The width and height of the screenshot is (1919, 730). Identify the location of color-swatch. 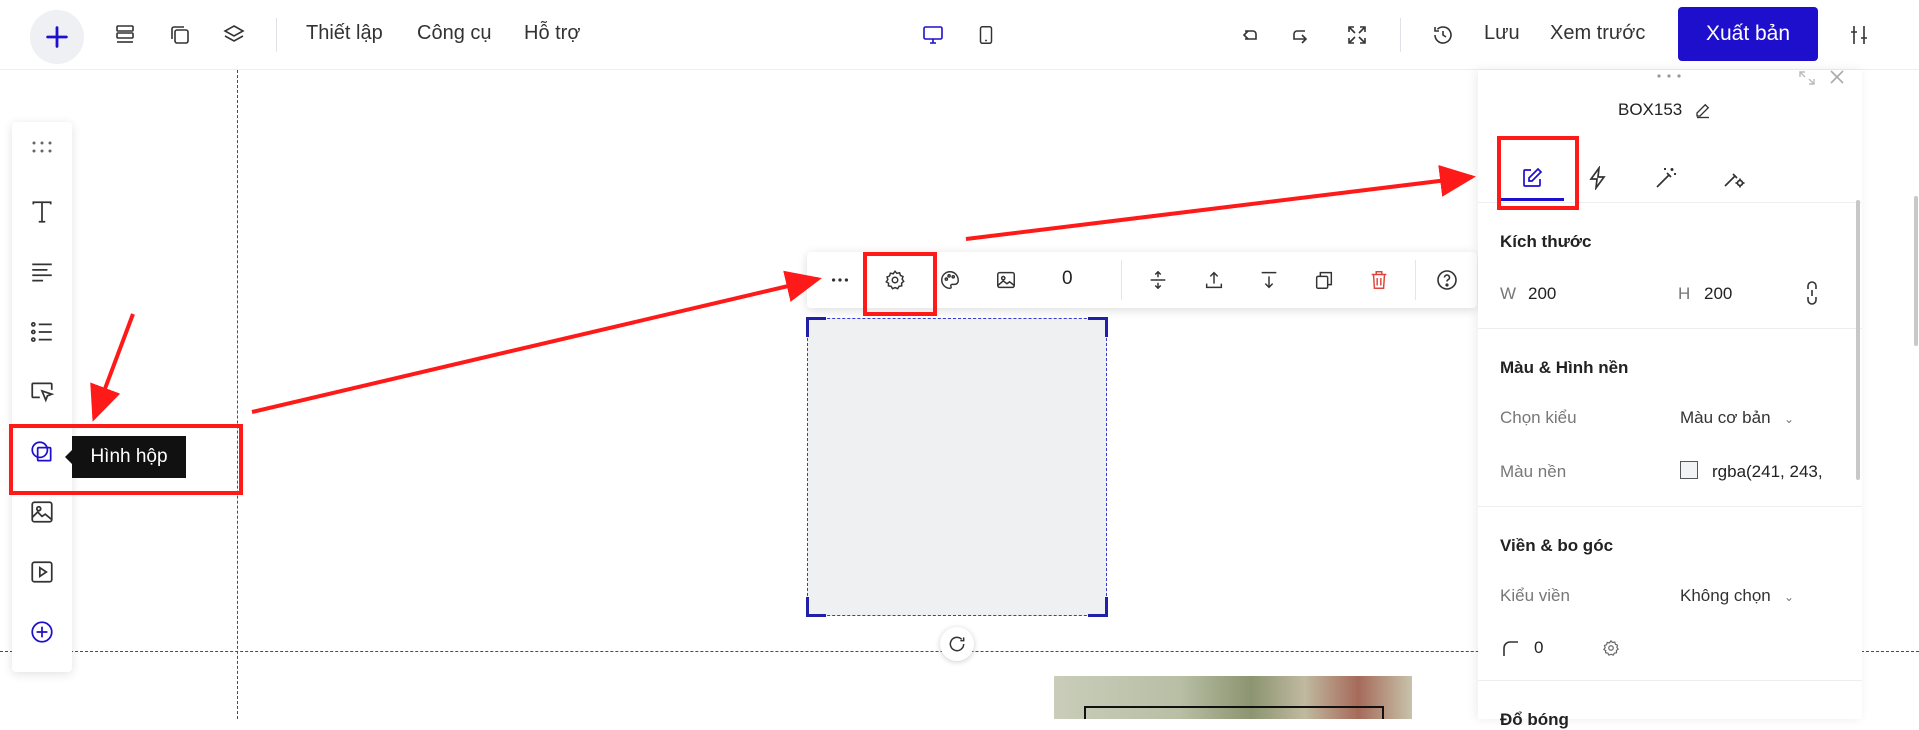
(1689, 470).